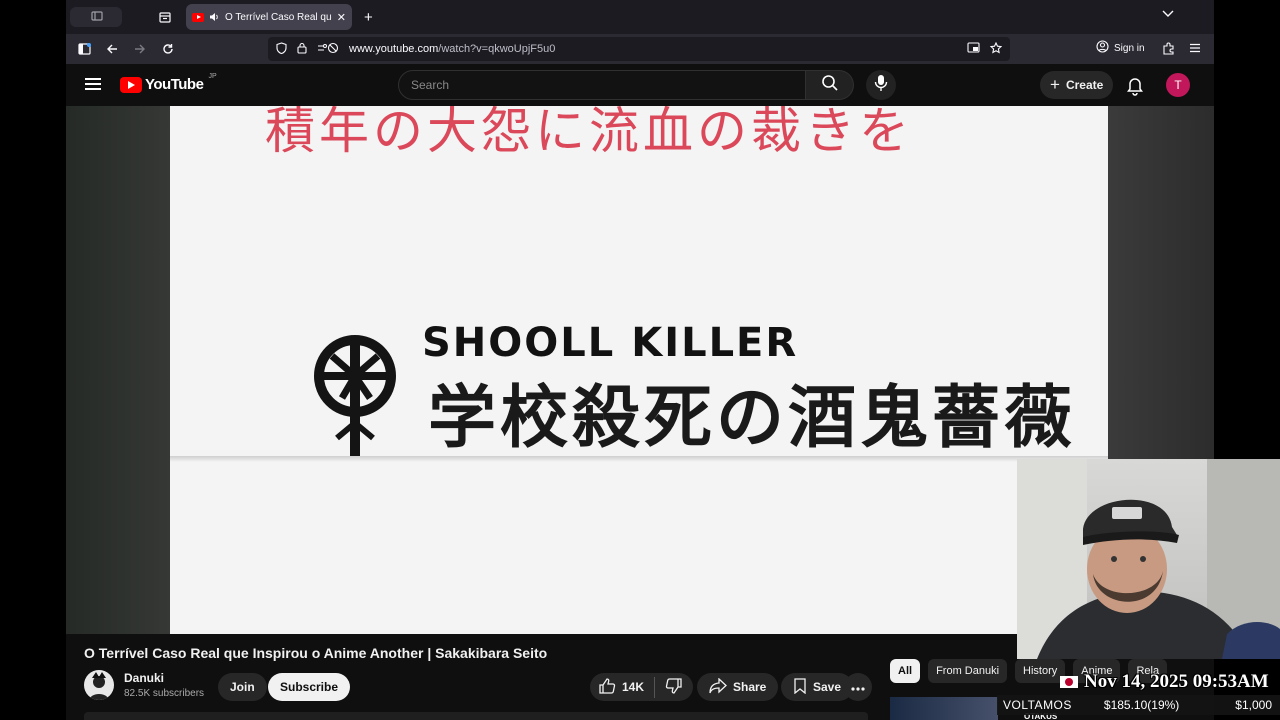  I want to click on create-label: Create, so click(1084, 85).